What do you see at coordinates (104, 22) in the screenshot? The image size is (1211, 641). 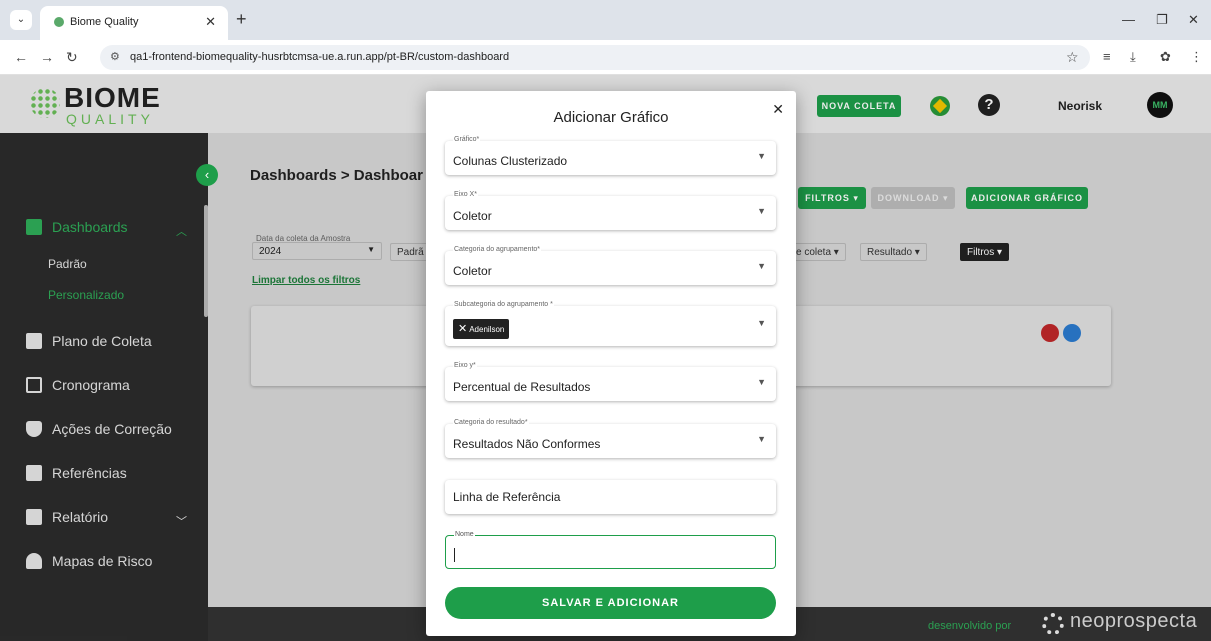 I see `tab-title: Biome Quality` at bounding box center [104, 22].